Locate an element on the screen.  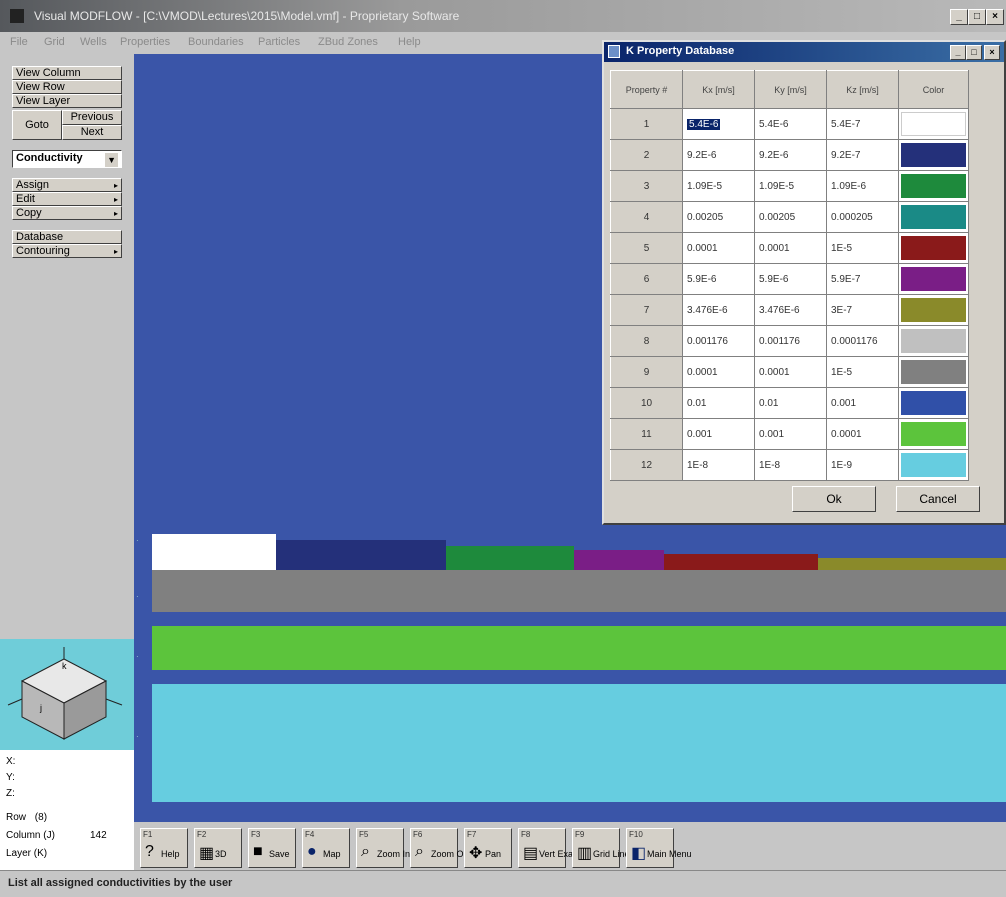
property-number: 4 is located at coordinates (646, 217).